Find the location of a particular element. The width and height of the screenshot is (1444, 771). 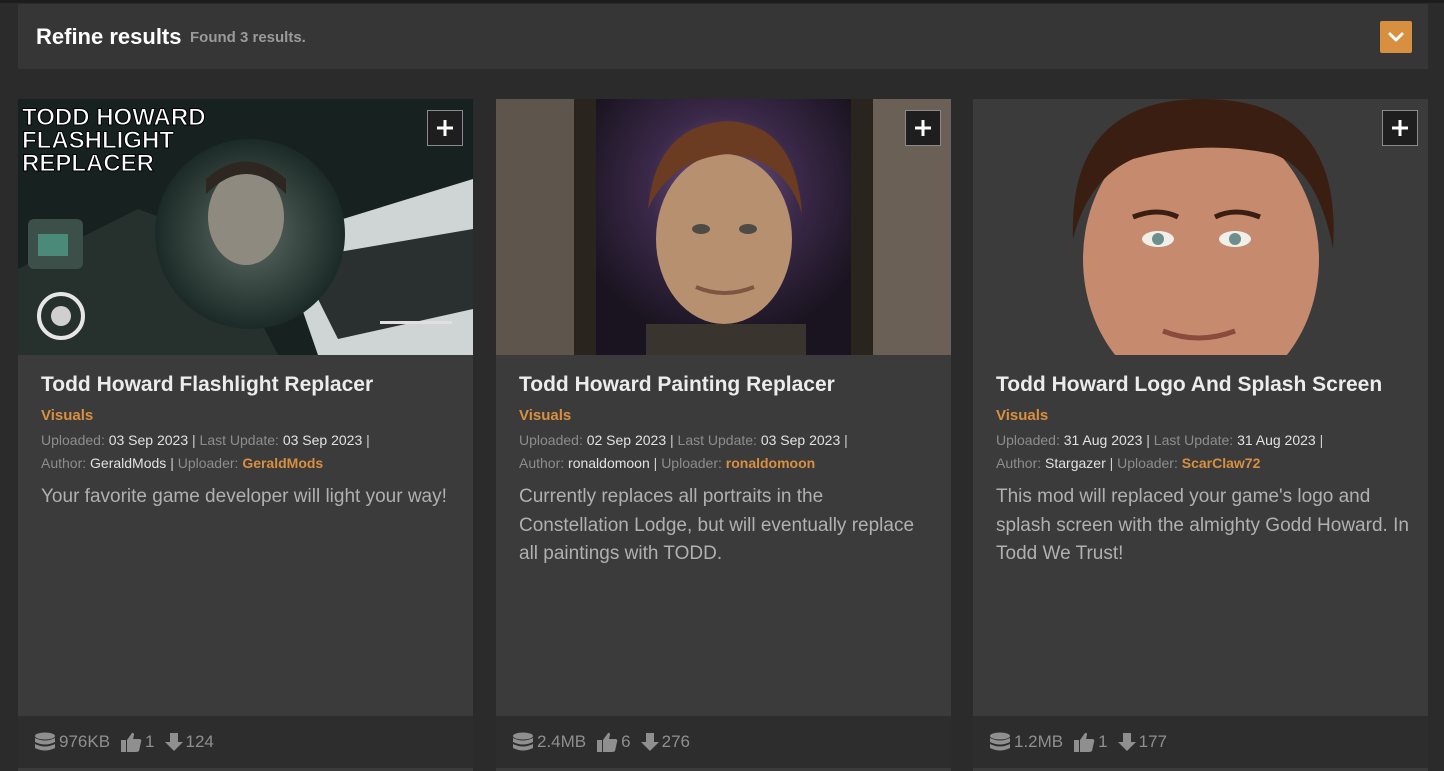

author-name: Stargazer is located at coordinates (1075, 463).